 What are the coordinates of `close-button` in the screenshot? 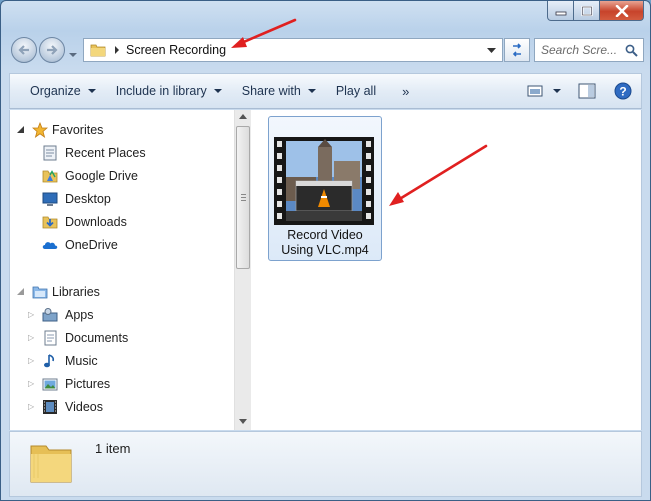 It's located at (622, 11).